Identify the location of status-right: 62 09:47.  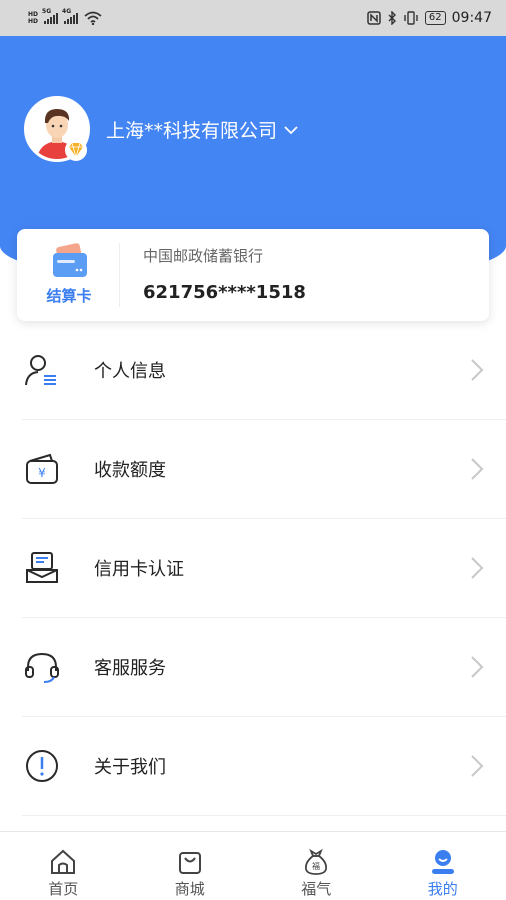
(429, 18).